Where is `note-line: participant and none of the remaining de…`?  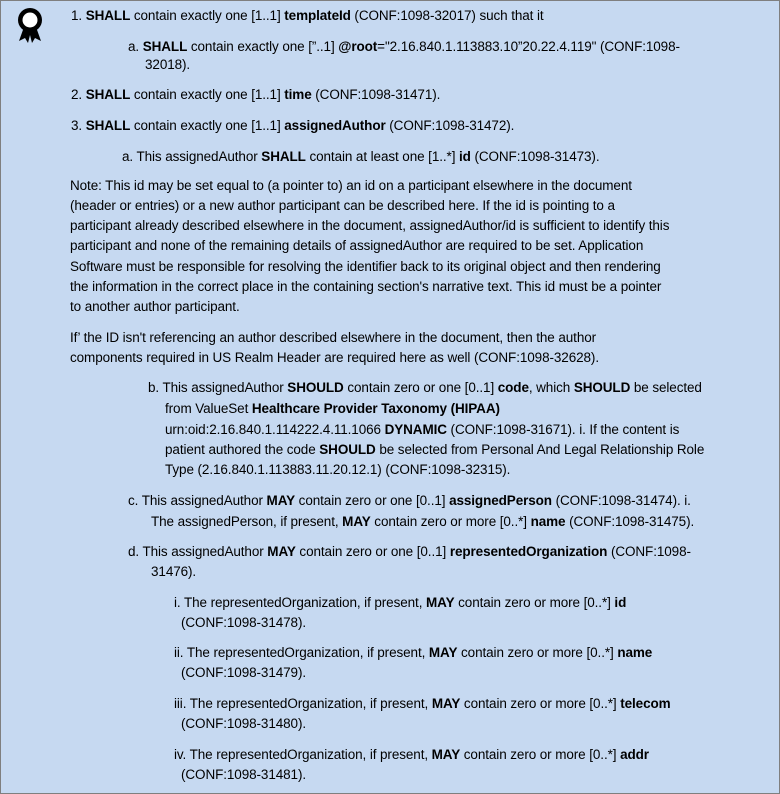
note-line: participant and none of the remaining de… is located at coordinates (357, 245).